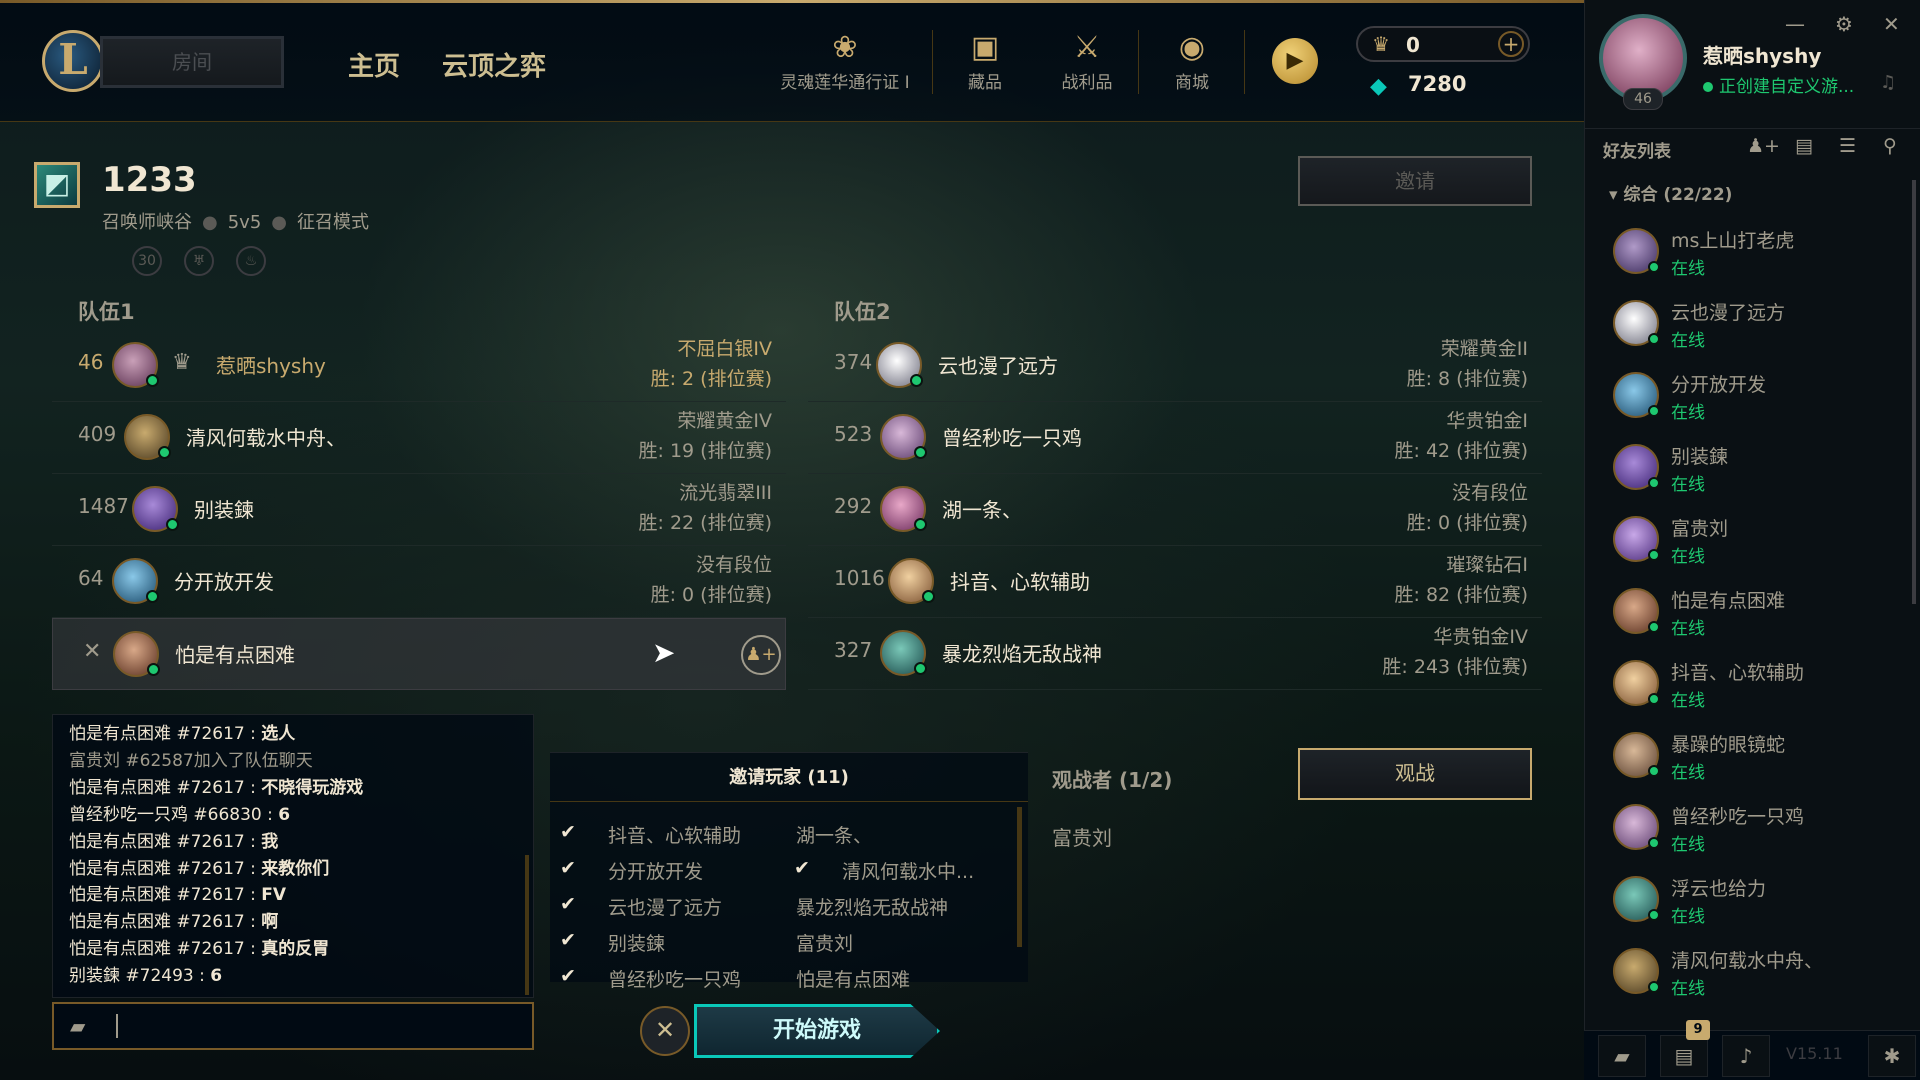  I want to click on player-wins: 胜: 22 (排位赛), so click(705, 523).